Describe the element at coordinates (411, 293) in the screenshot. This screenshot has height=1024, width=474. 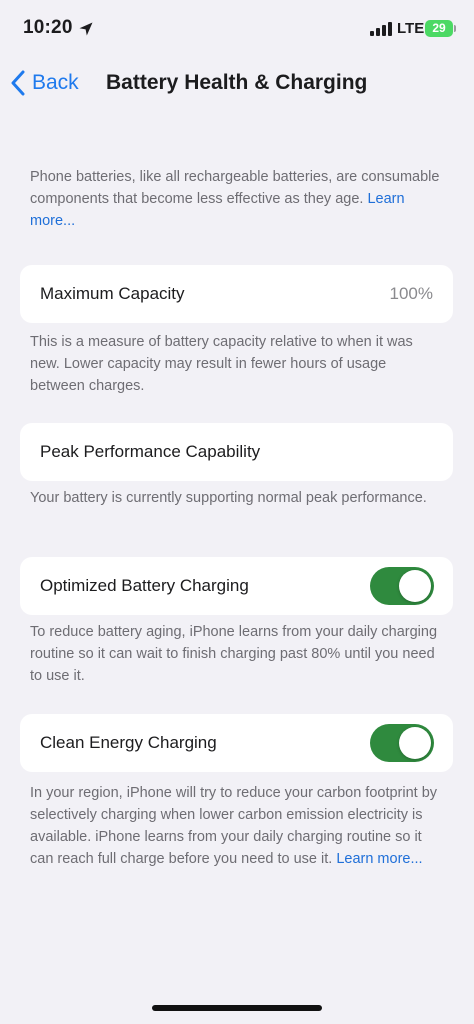
I see `maximum-capacity-value: 100%` at that location.